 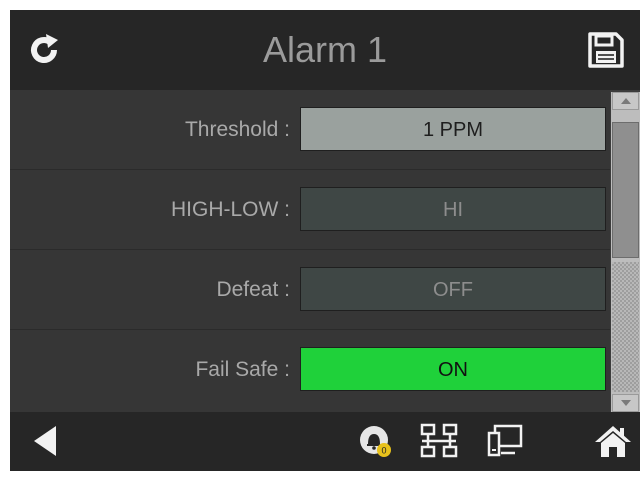 What do you see at coordinates (453, 209) in the screenshot?
I see `high-low-value-button: HI` at bounding box center [453, 209].